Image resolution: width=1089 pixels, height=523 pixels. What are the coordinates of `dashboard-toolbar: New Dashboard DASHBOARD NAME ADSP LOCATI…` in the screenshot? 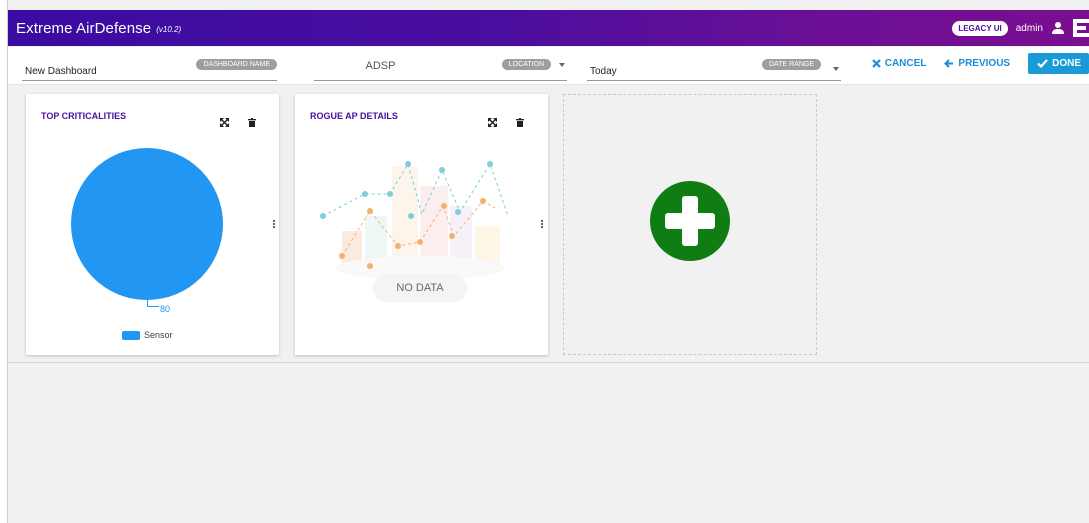 It's located at (548, 66).